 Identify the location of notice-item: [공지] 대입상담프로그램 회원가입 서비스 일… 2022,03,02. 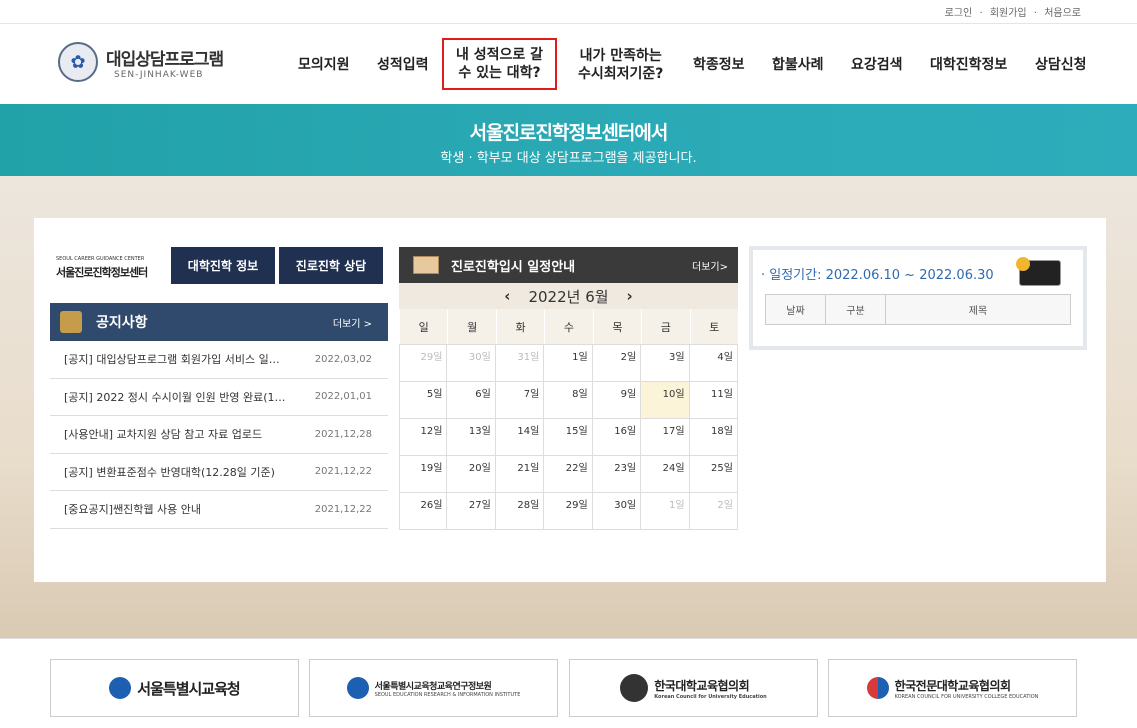
(219, 360).